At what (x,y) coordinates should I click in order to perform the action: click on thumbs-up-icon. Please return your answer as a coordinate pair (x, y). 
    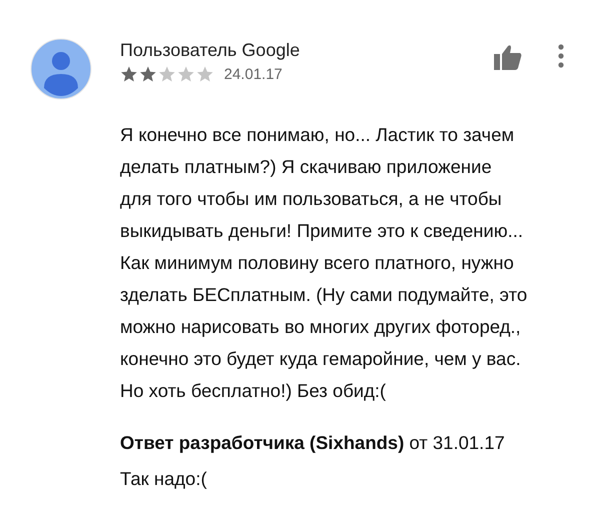
    Looking at the image, I should click on (508, 57).